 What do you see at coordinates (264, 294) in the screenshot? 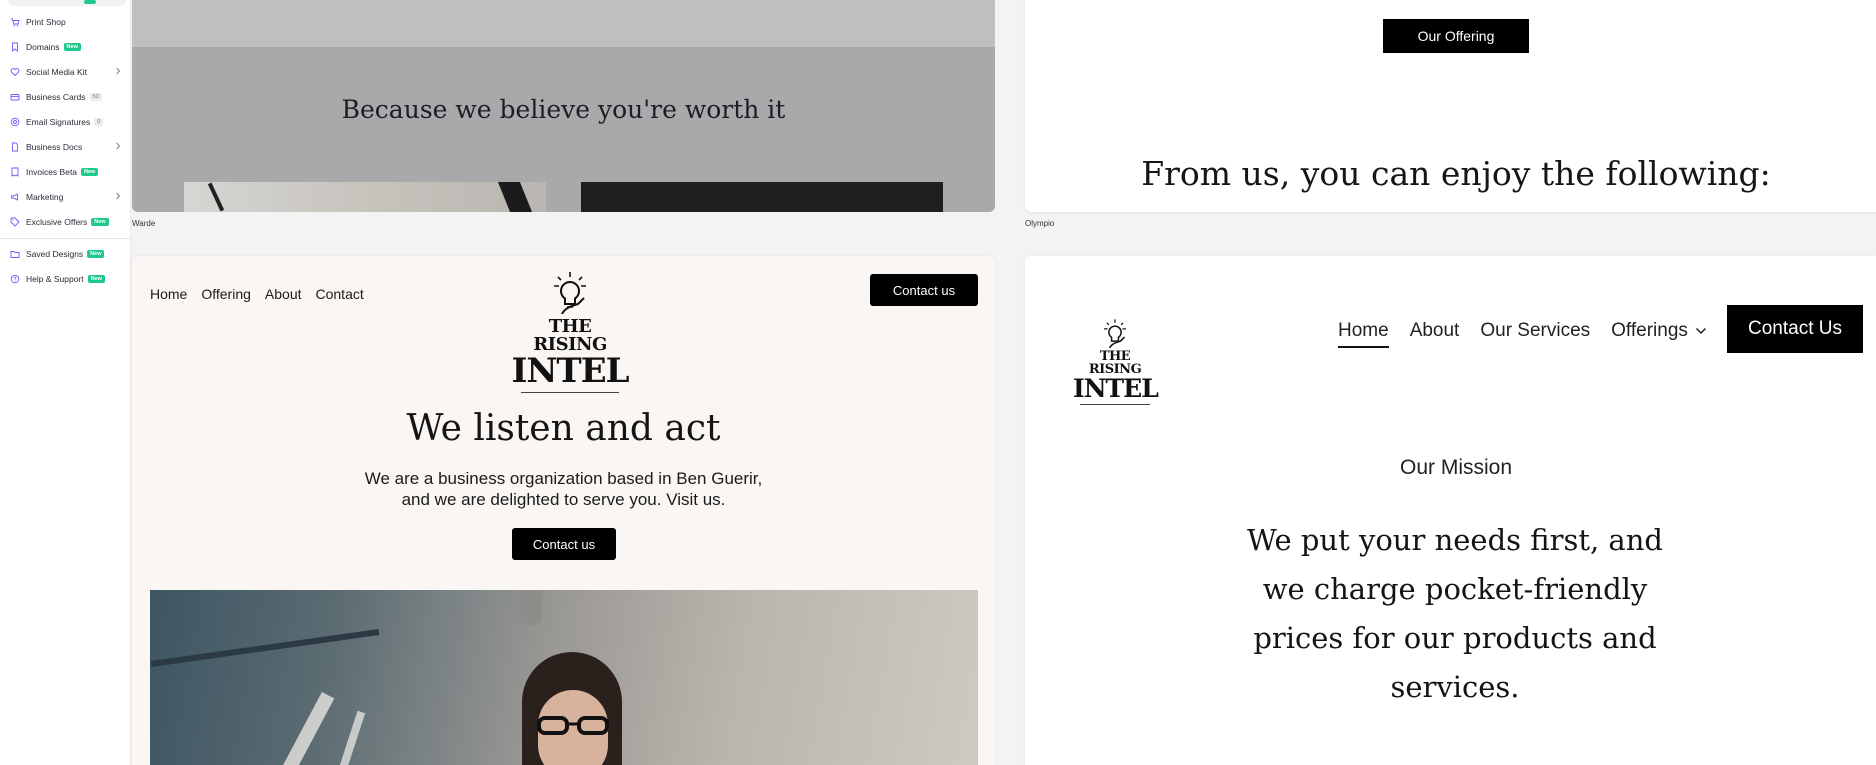
I see `template-nav: Home Offering About Contact` at bounding box center [264, 294].